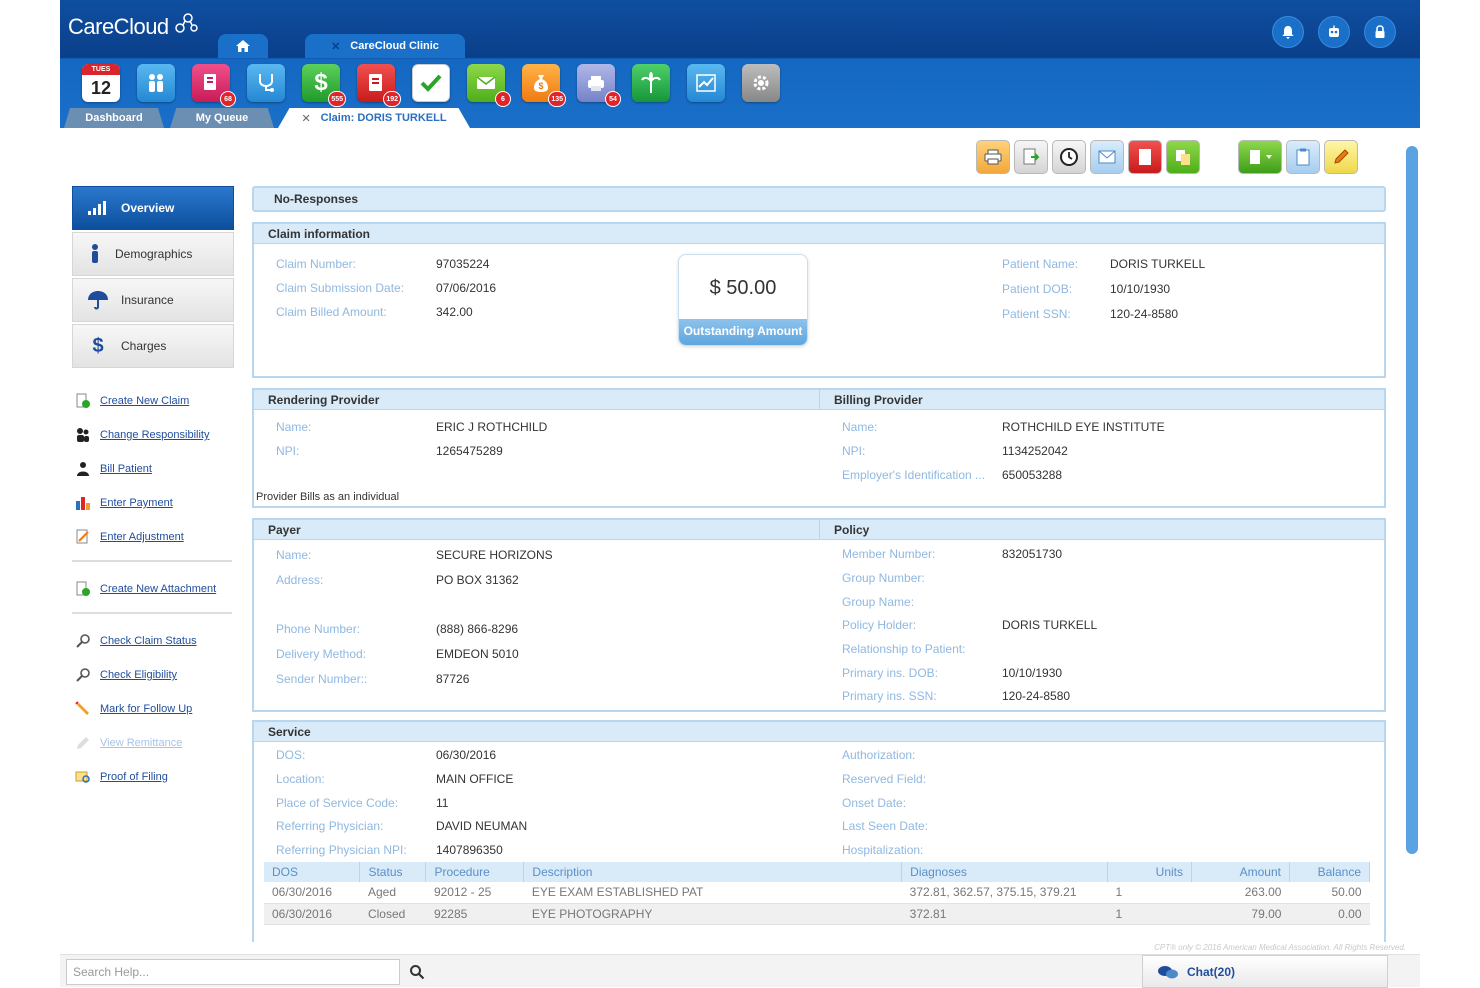 The image size is (1480, 988). Describe the element at coordinates (305, 118) in the screenshot. I see `close-tab-icon: ✕` at that location.